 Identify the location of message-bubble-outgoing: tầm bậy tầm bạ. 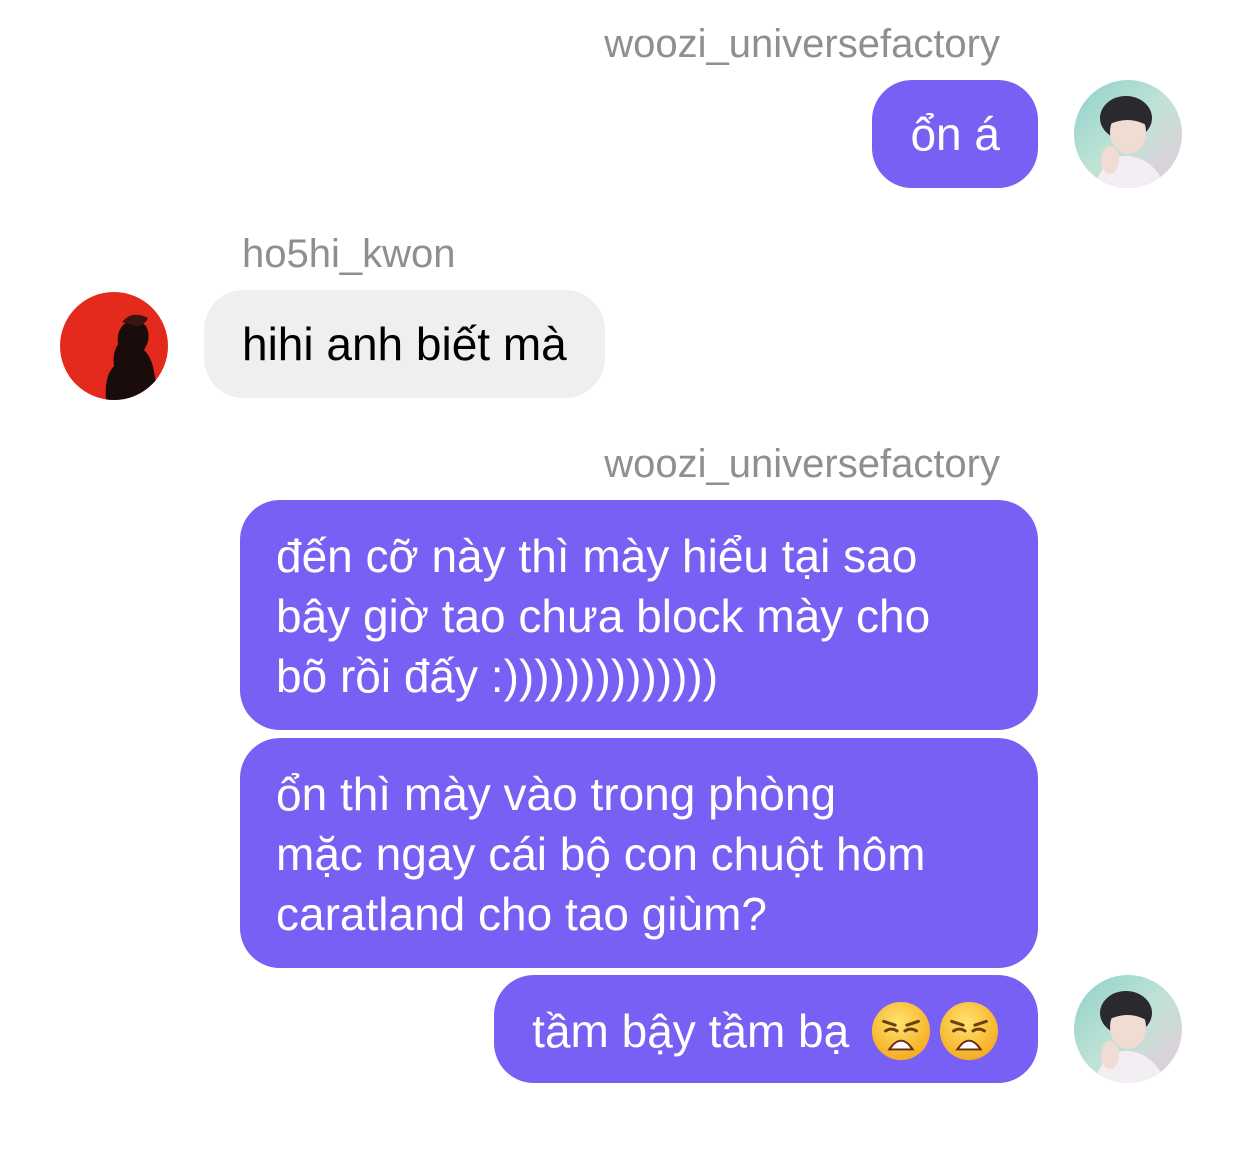
(766, 1029).